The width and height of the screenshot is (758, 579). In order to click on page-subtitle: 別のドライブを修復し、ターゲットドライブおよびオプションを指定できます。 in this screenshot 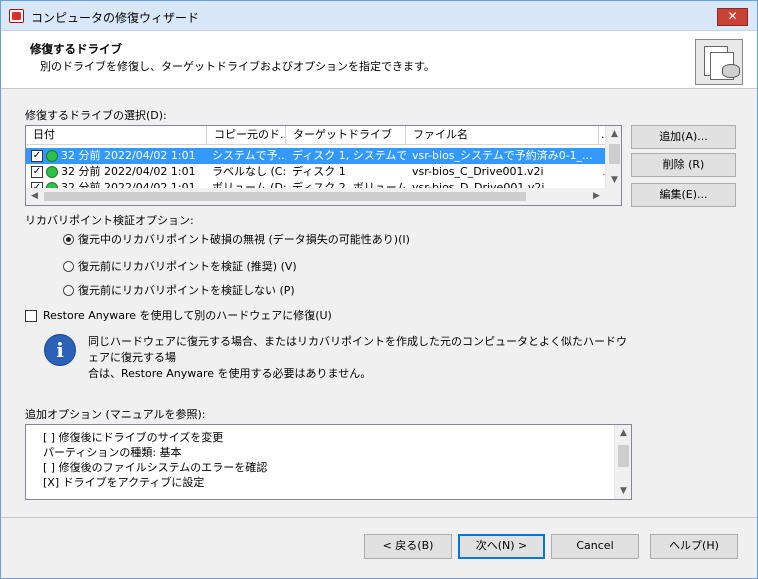, I will do `click(237, 66)`.